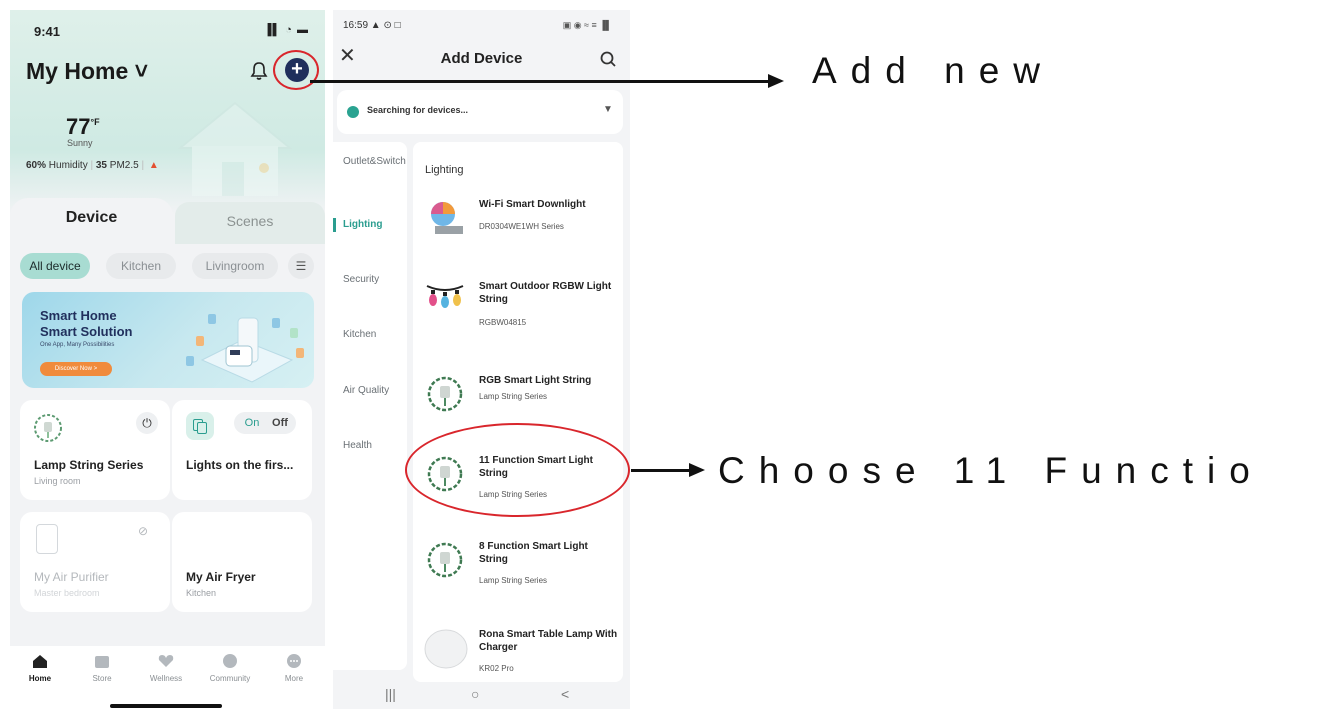 The height and width of the screenshot is (709, 1317). I want to click on device-name: My Air Purifier, so click(71, 577).